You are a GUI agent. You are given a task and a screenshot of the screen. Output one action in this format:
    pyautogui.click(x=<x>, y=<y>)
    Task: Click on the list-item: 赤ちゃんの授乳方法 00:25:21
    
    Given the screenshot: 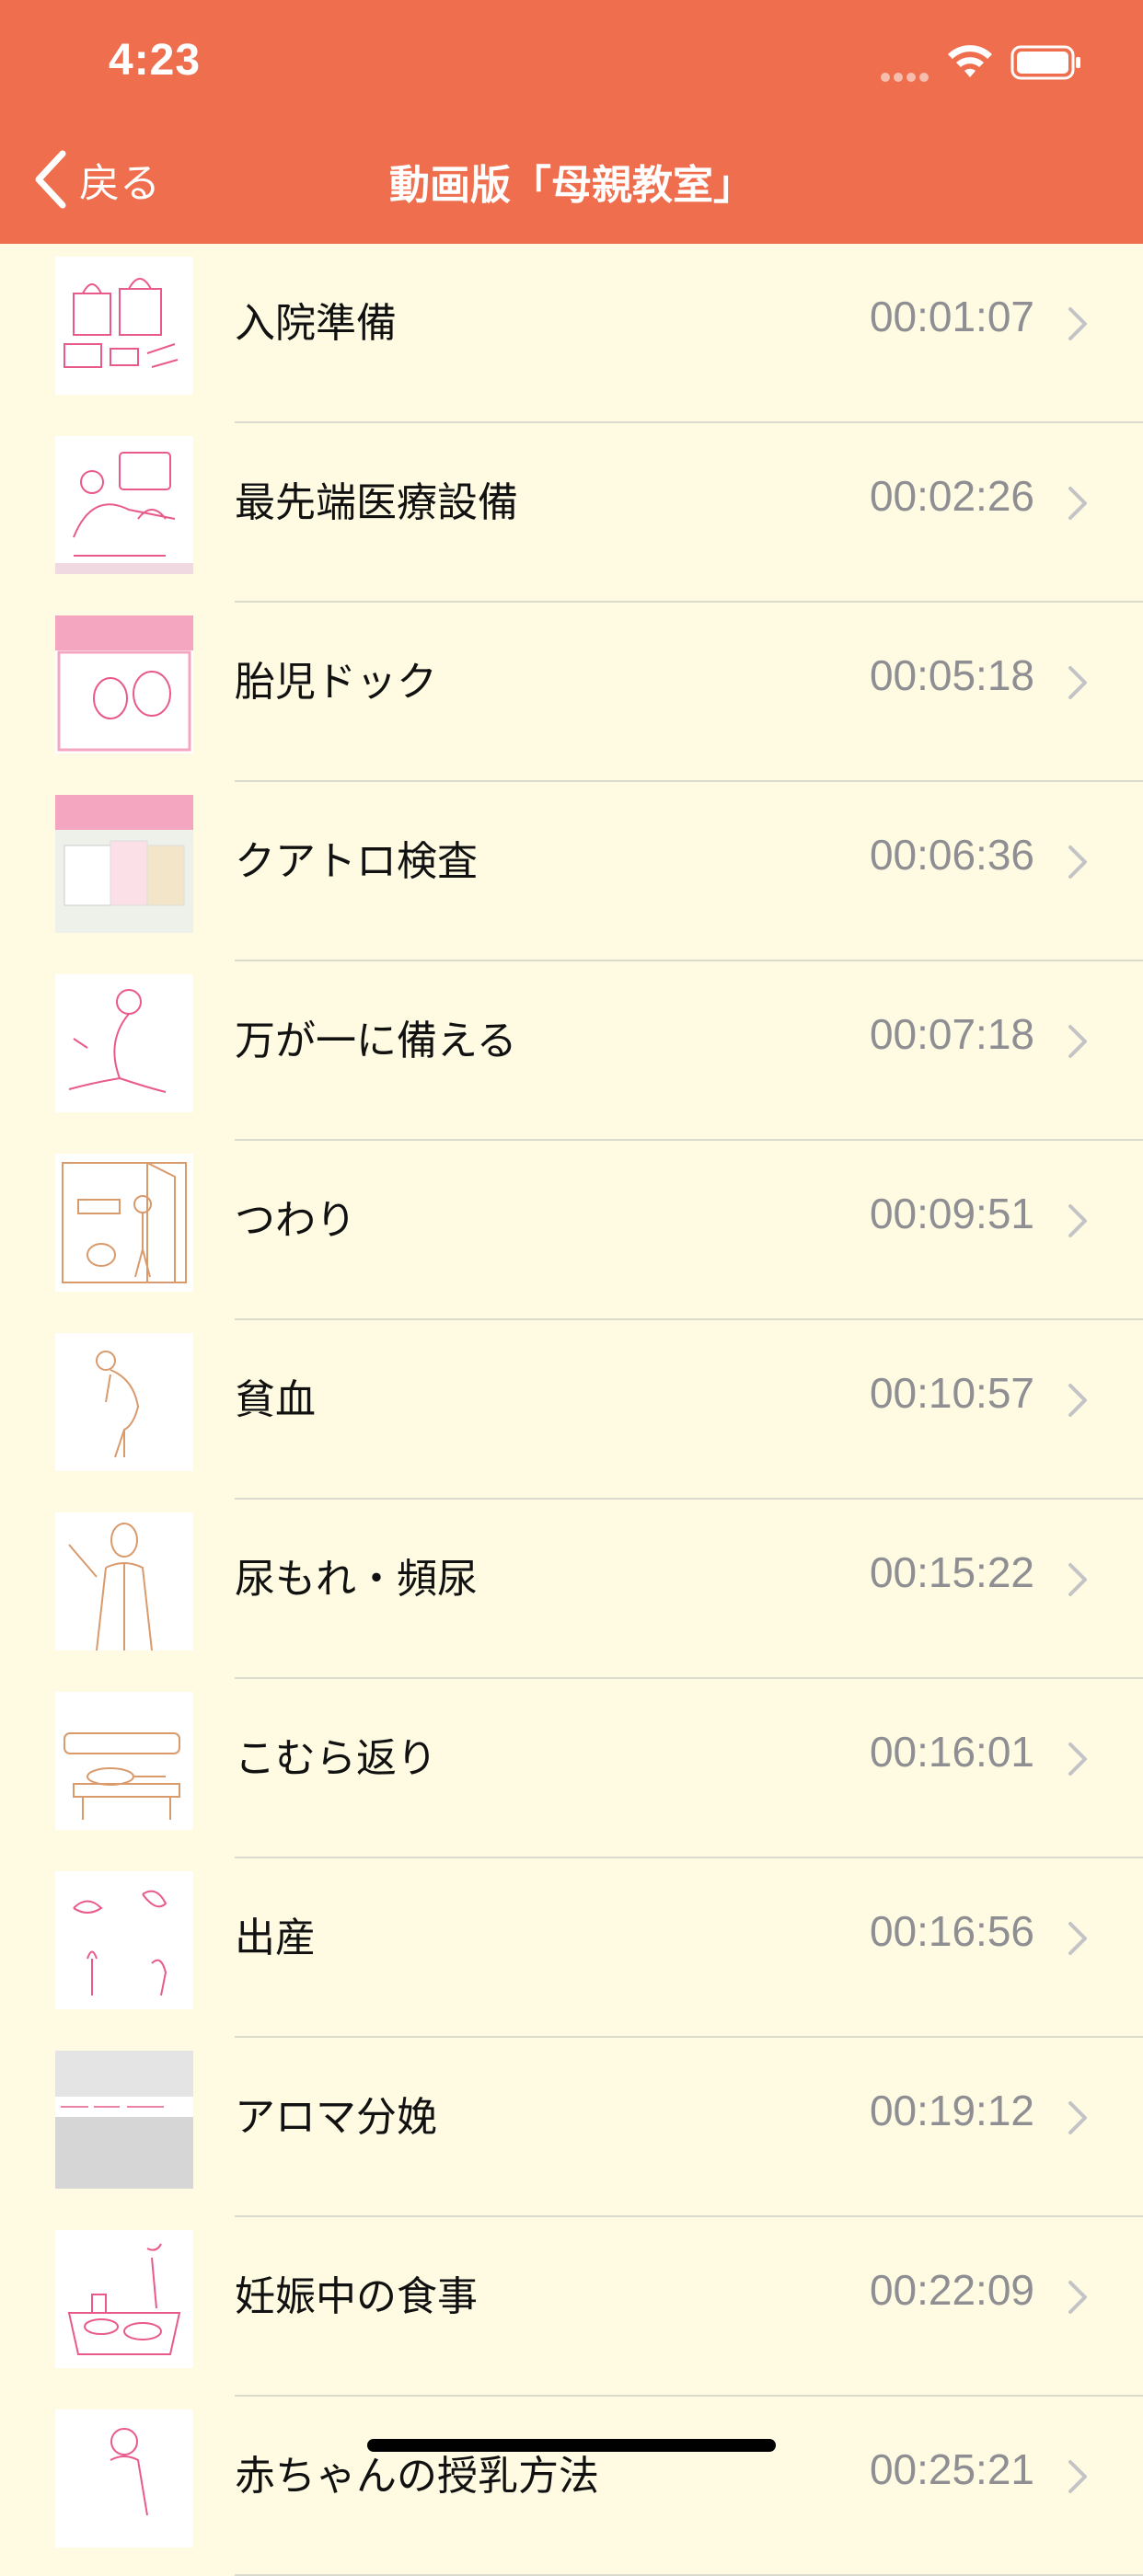 What is the action you would take?
    pyautogui.click(x=571, y=2486)
    